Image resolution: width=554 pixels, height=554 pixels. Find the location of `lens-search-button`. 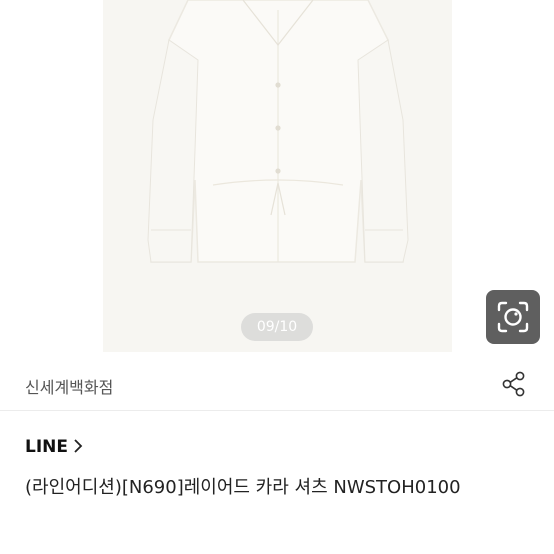

lens-search-button is located at coordinates (513, 317).